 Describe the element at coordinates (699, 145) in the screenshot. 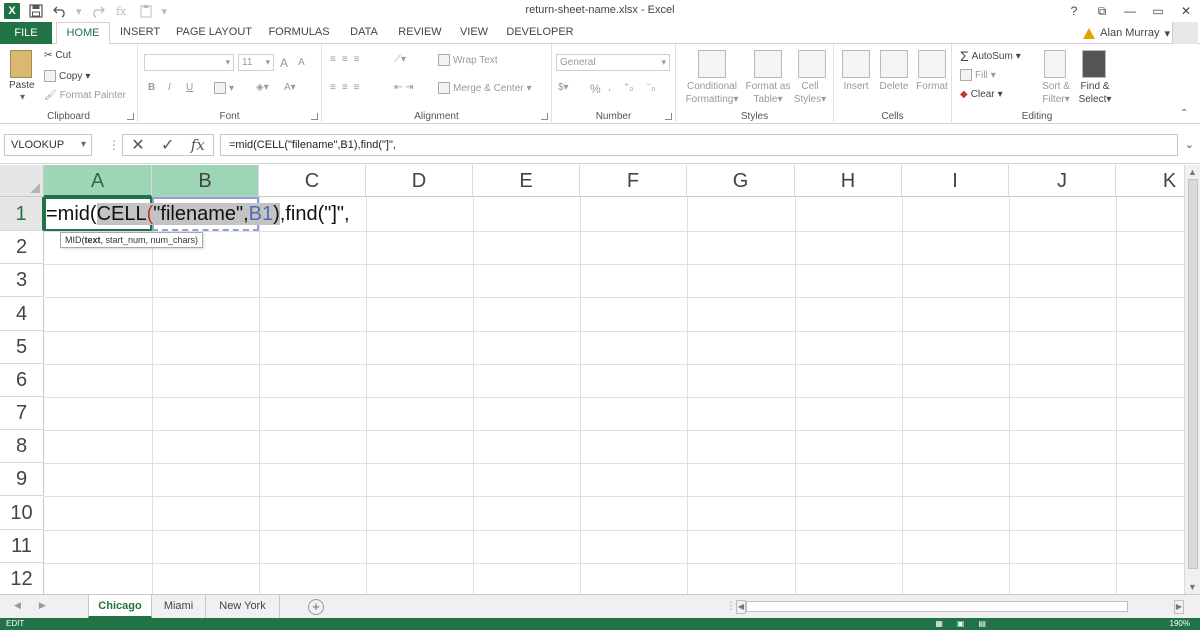

I see `formula-input: =mid(CELL("filename",B1),find("]",` at that location.